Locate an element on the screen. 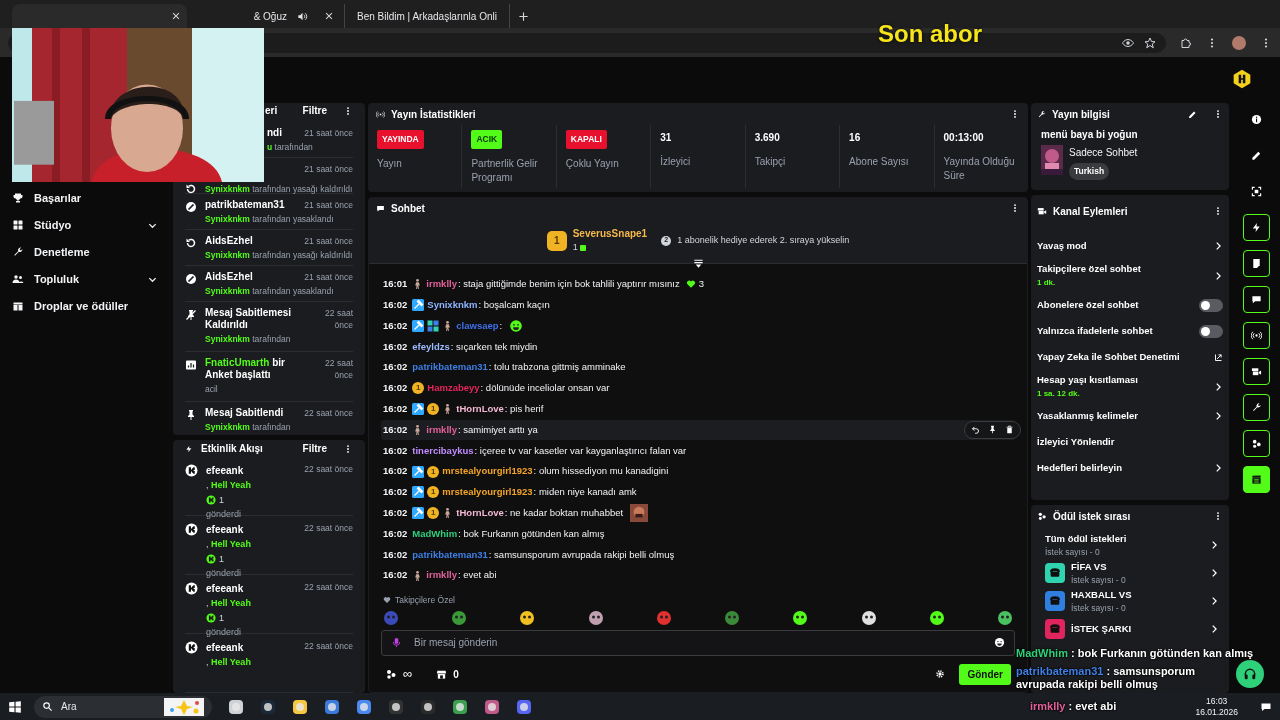  panel-title: eri is located at coordinates (272, 111).